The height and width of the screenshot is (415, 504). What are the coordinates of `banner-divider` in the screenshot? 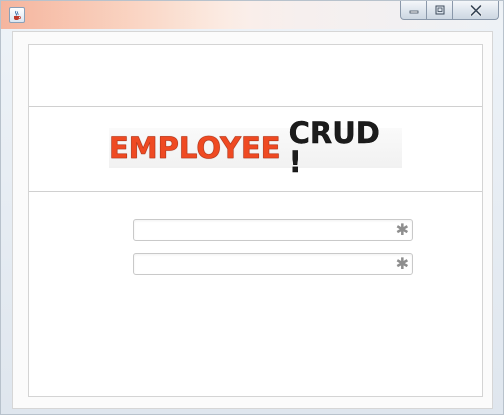 It's located at (255, 191).